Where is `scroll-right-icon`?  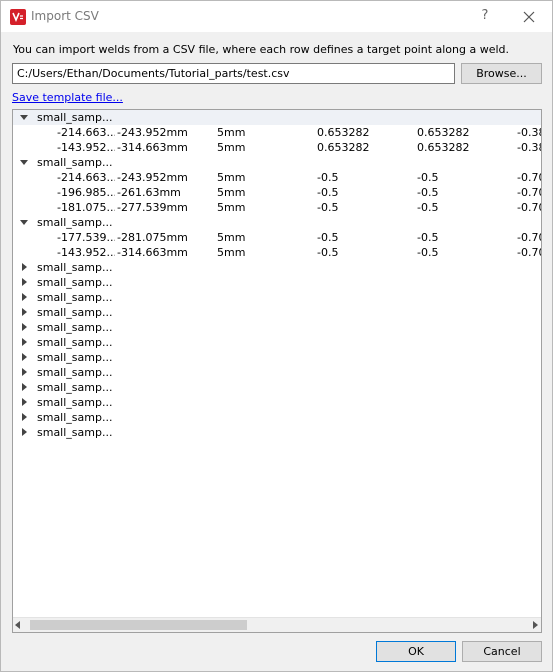
scroll-right-icon is located at coordinates (535, 625).